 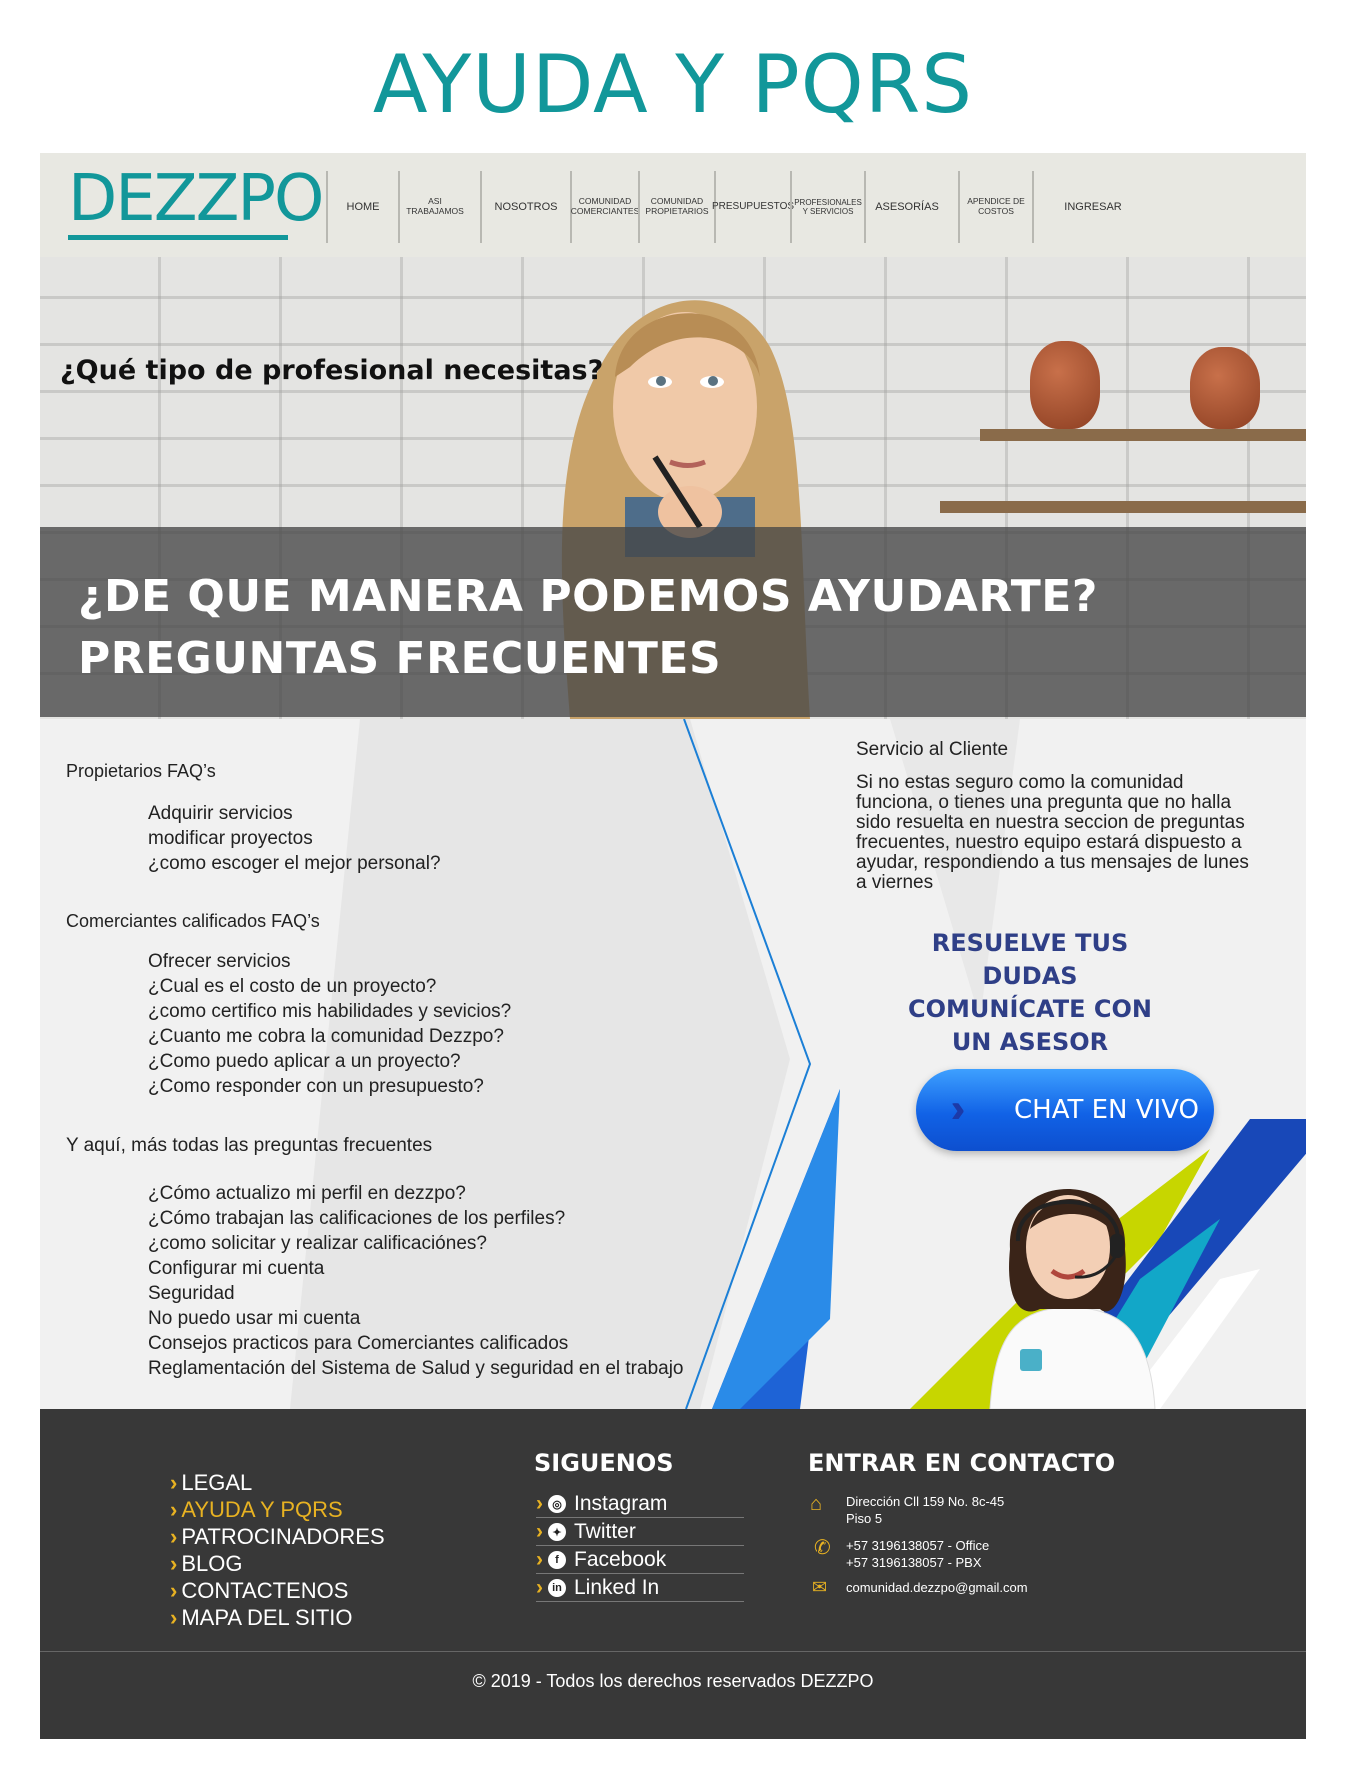 What do you see at coordinates (329, 986) in the screenshot?
I see `faq-link: ¿Cual es el costo de un proyecto?` at bounding box center [329, 986].